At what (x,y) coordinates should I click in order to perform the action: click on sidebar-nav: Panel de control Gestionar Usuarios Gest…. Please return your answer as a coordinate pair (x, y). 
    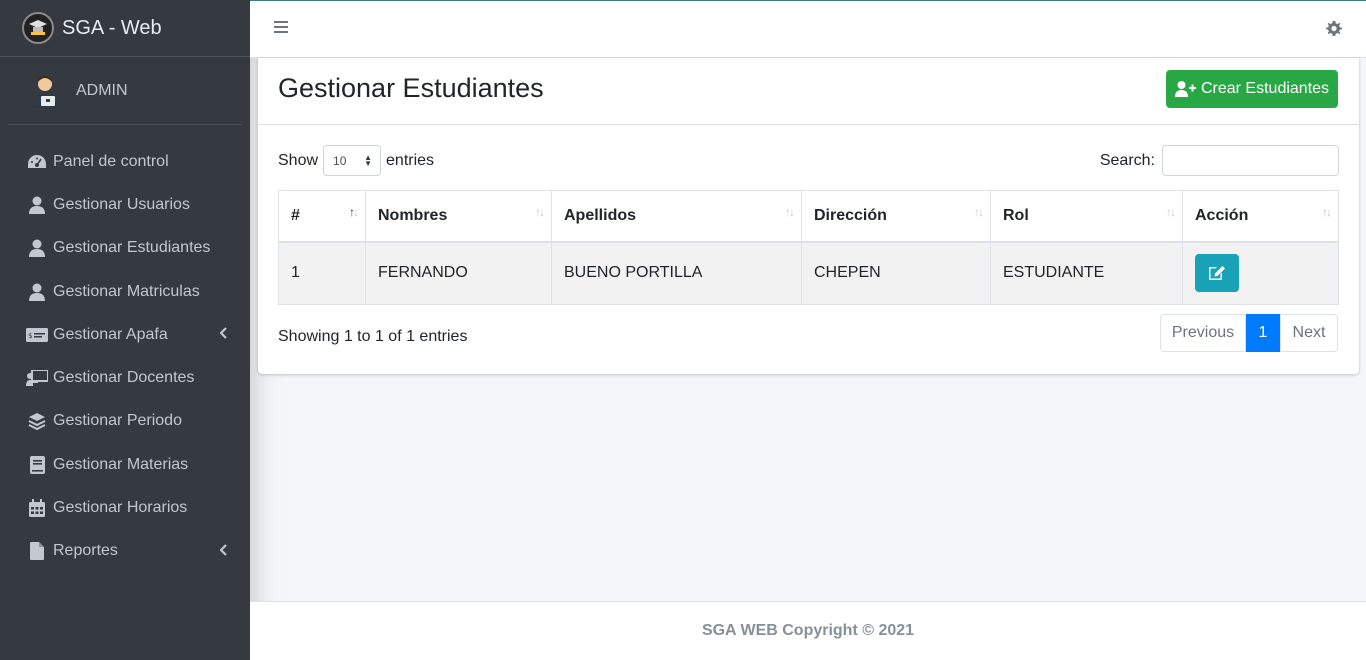
    Looking at the image, I should click on (125, 356).